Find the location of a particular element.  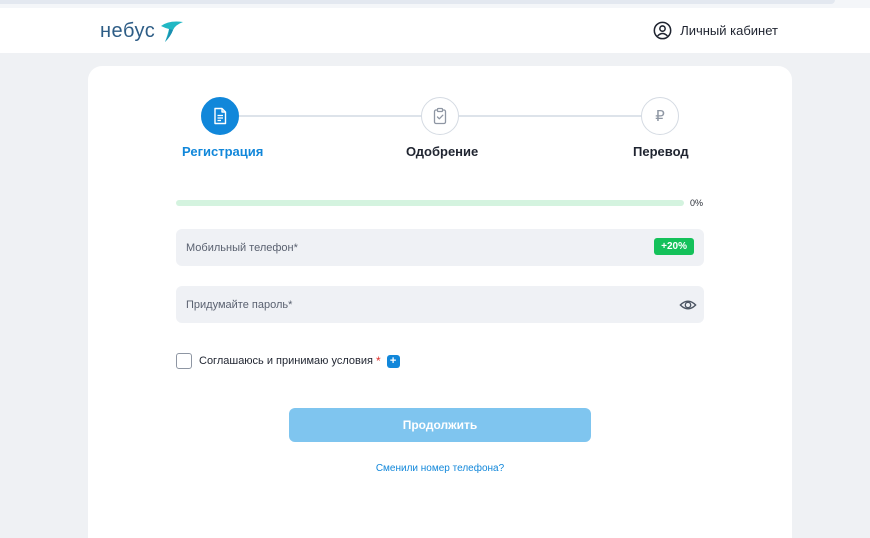

step-transfer-circle: ₽ is located at coordinates (660, 116).